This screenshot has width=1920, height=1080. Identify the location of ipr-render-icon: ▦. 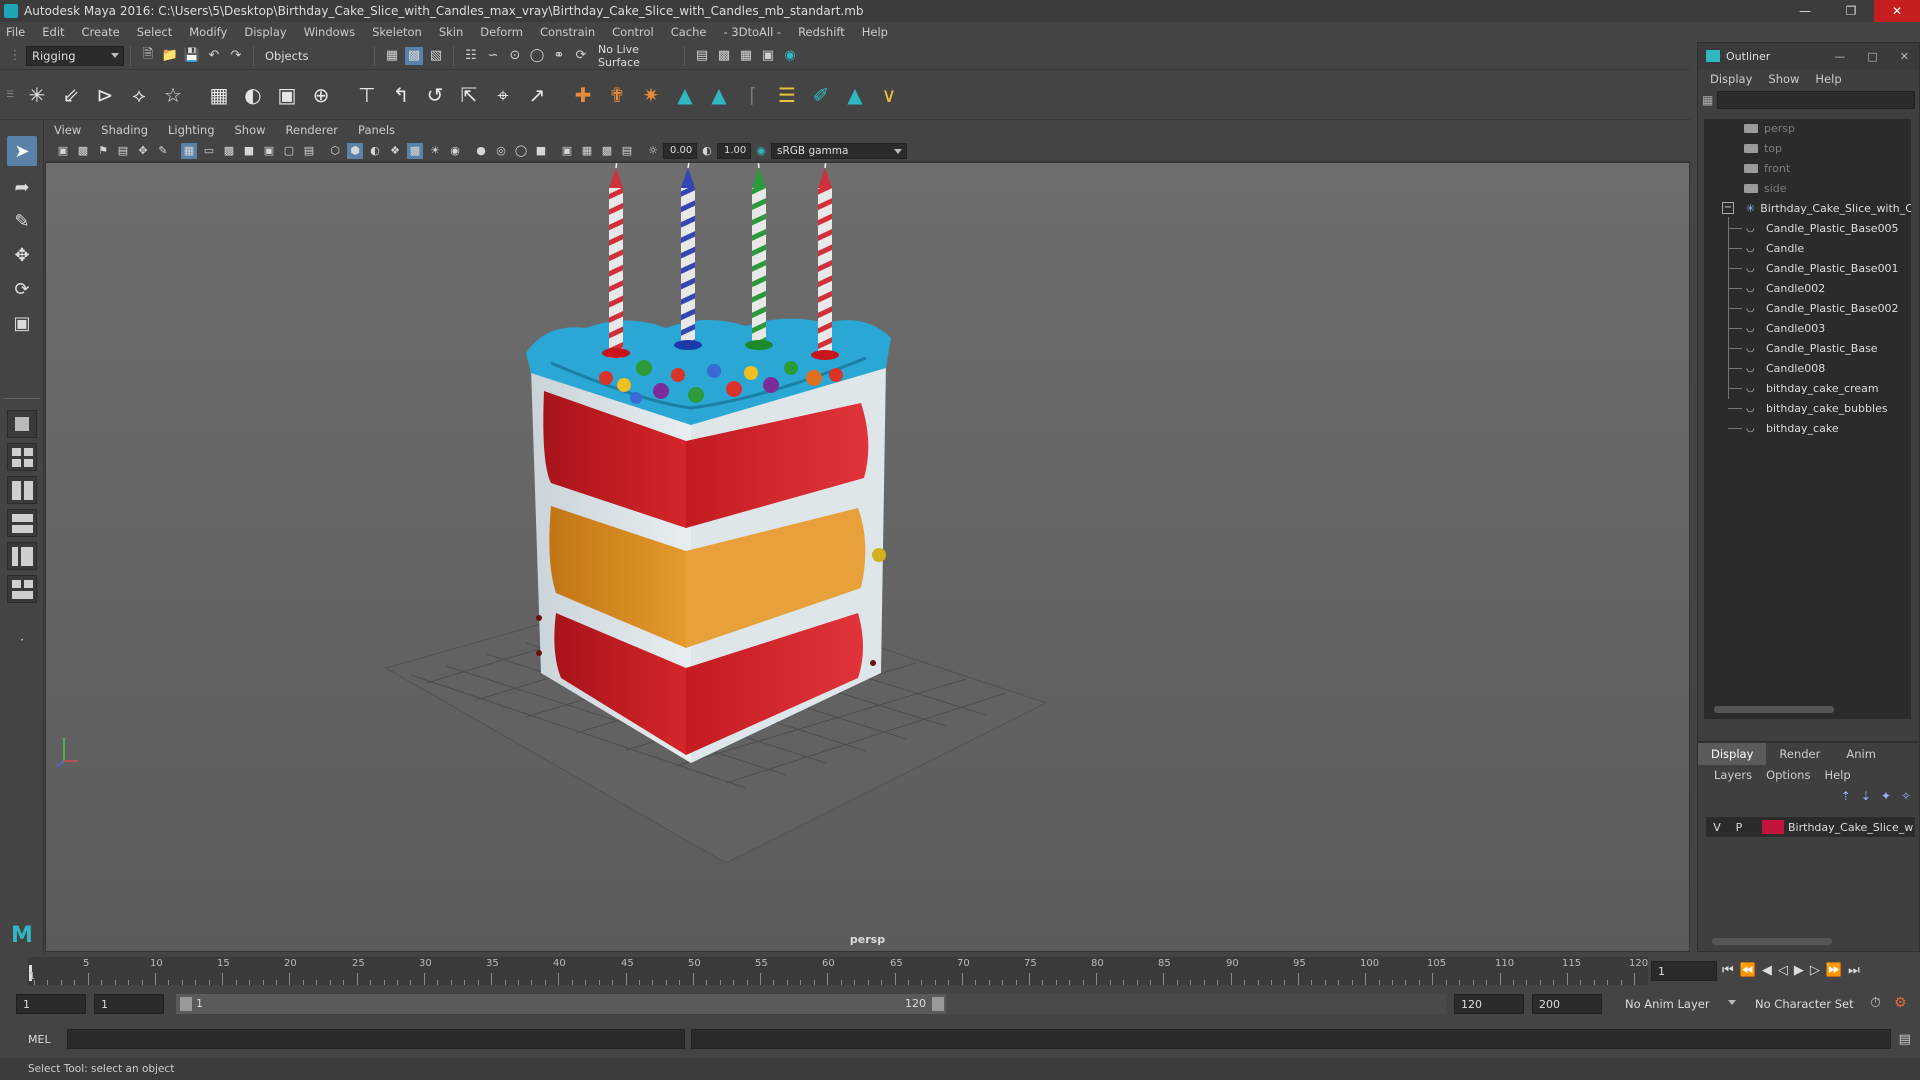
(746, 56).